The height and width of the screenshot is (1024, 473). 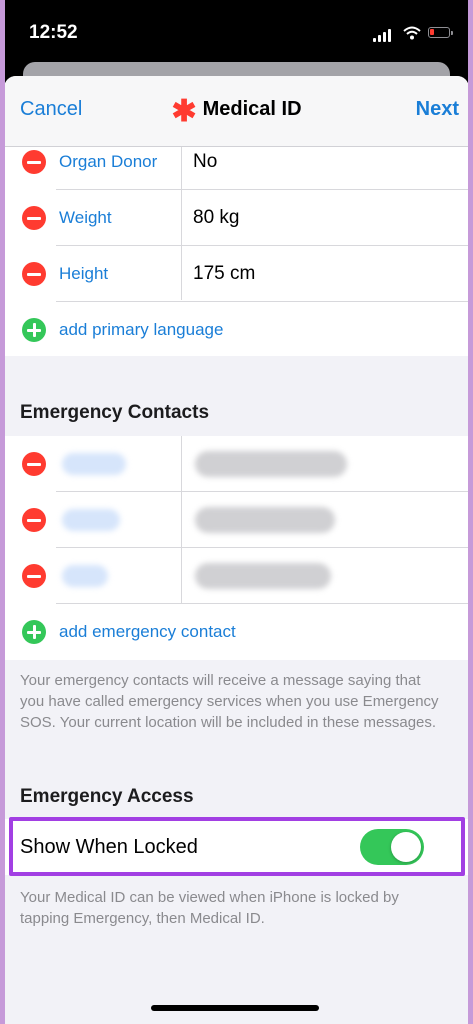 What do you see at coordinates (34, 218) in the screenshot?
I see `remove-weight-icon` at bounding box center [34, 218].